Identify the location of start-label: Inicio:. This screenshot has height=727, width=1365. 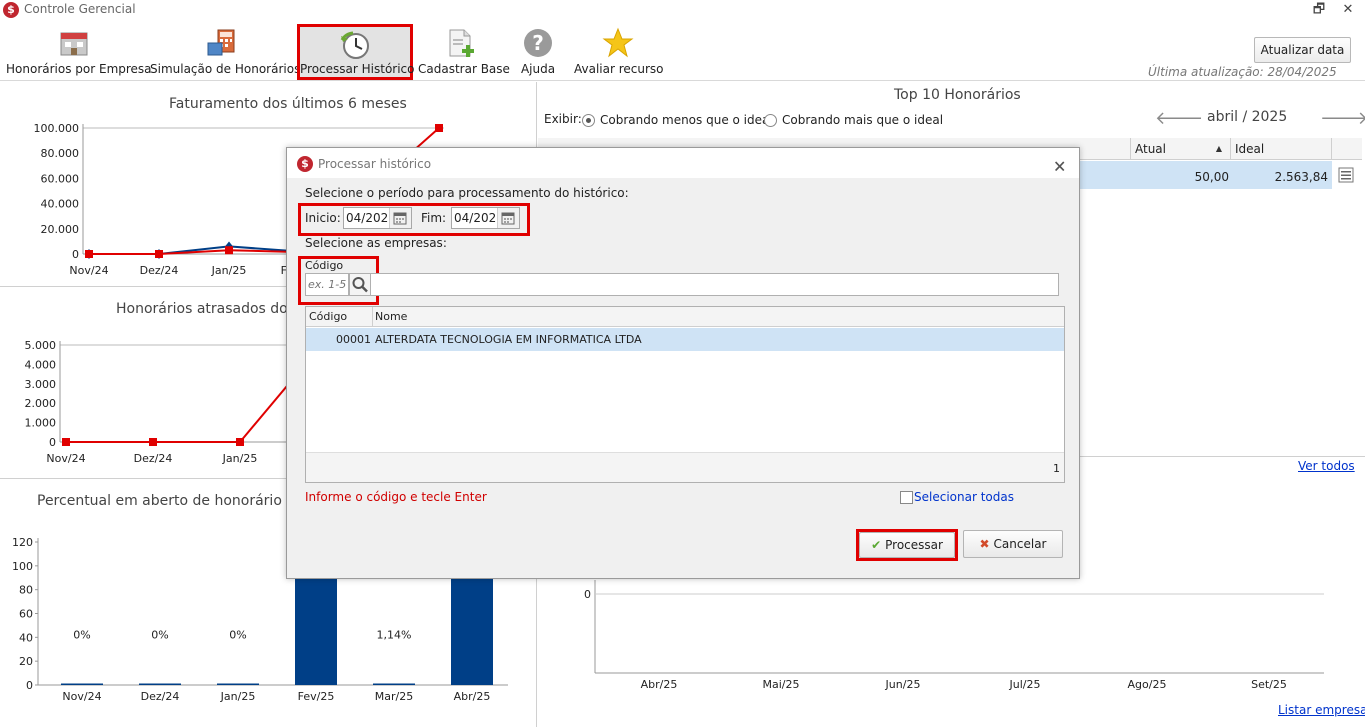
(323, 218).